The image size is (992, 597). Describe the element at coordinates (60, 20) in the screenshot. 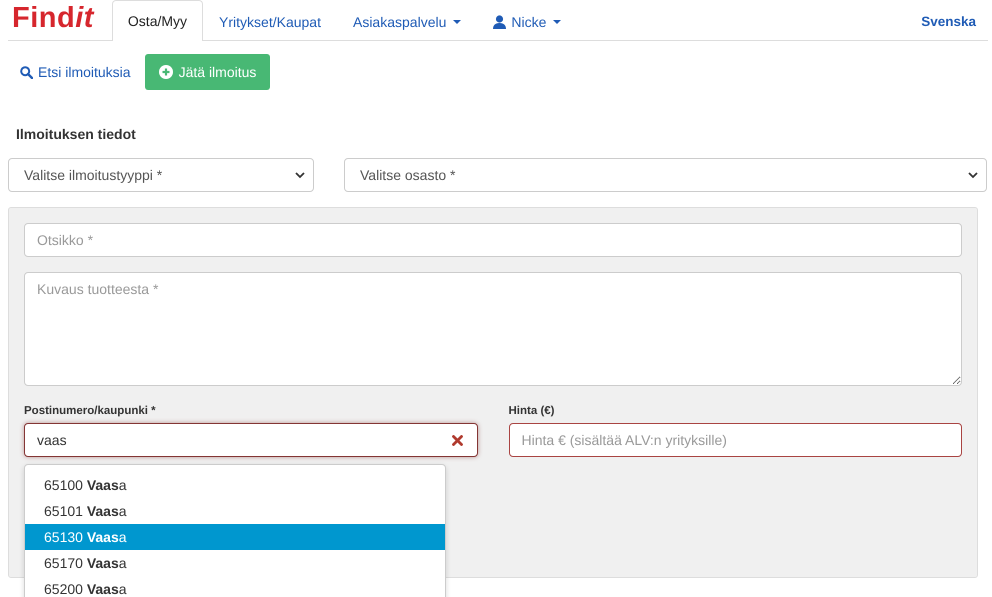

I see `logo: Findit` at that location.